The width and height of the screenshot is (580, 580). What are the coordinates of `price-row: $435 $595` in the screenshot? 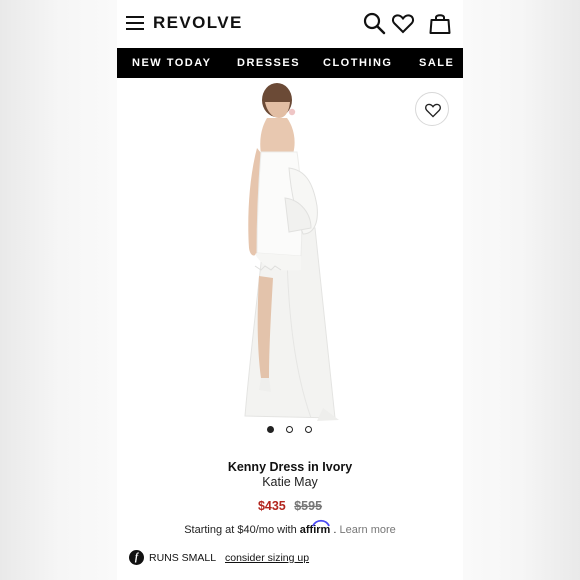 It's located at (290, 506).